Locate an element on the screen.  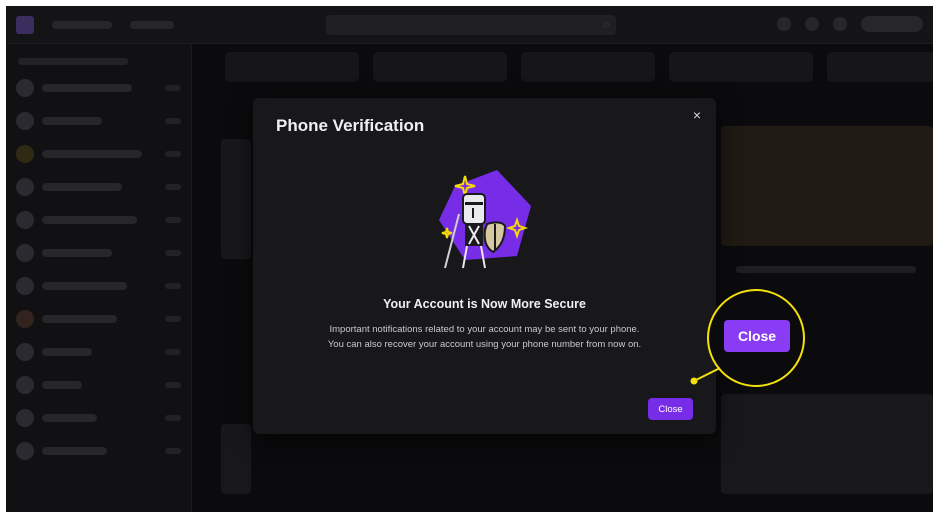
user-menu is located at coordinates (892, 24).